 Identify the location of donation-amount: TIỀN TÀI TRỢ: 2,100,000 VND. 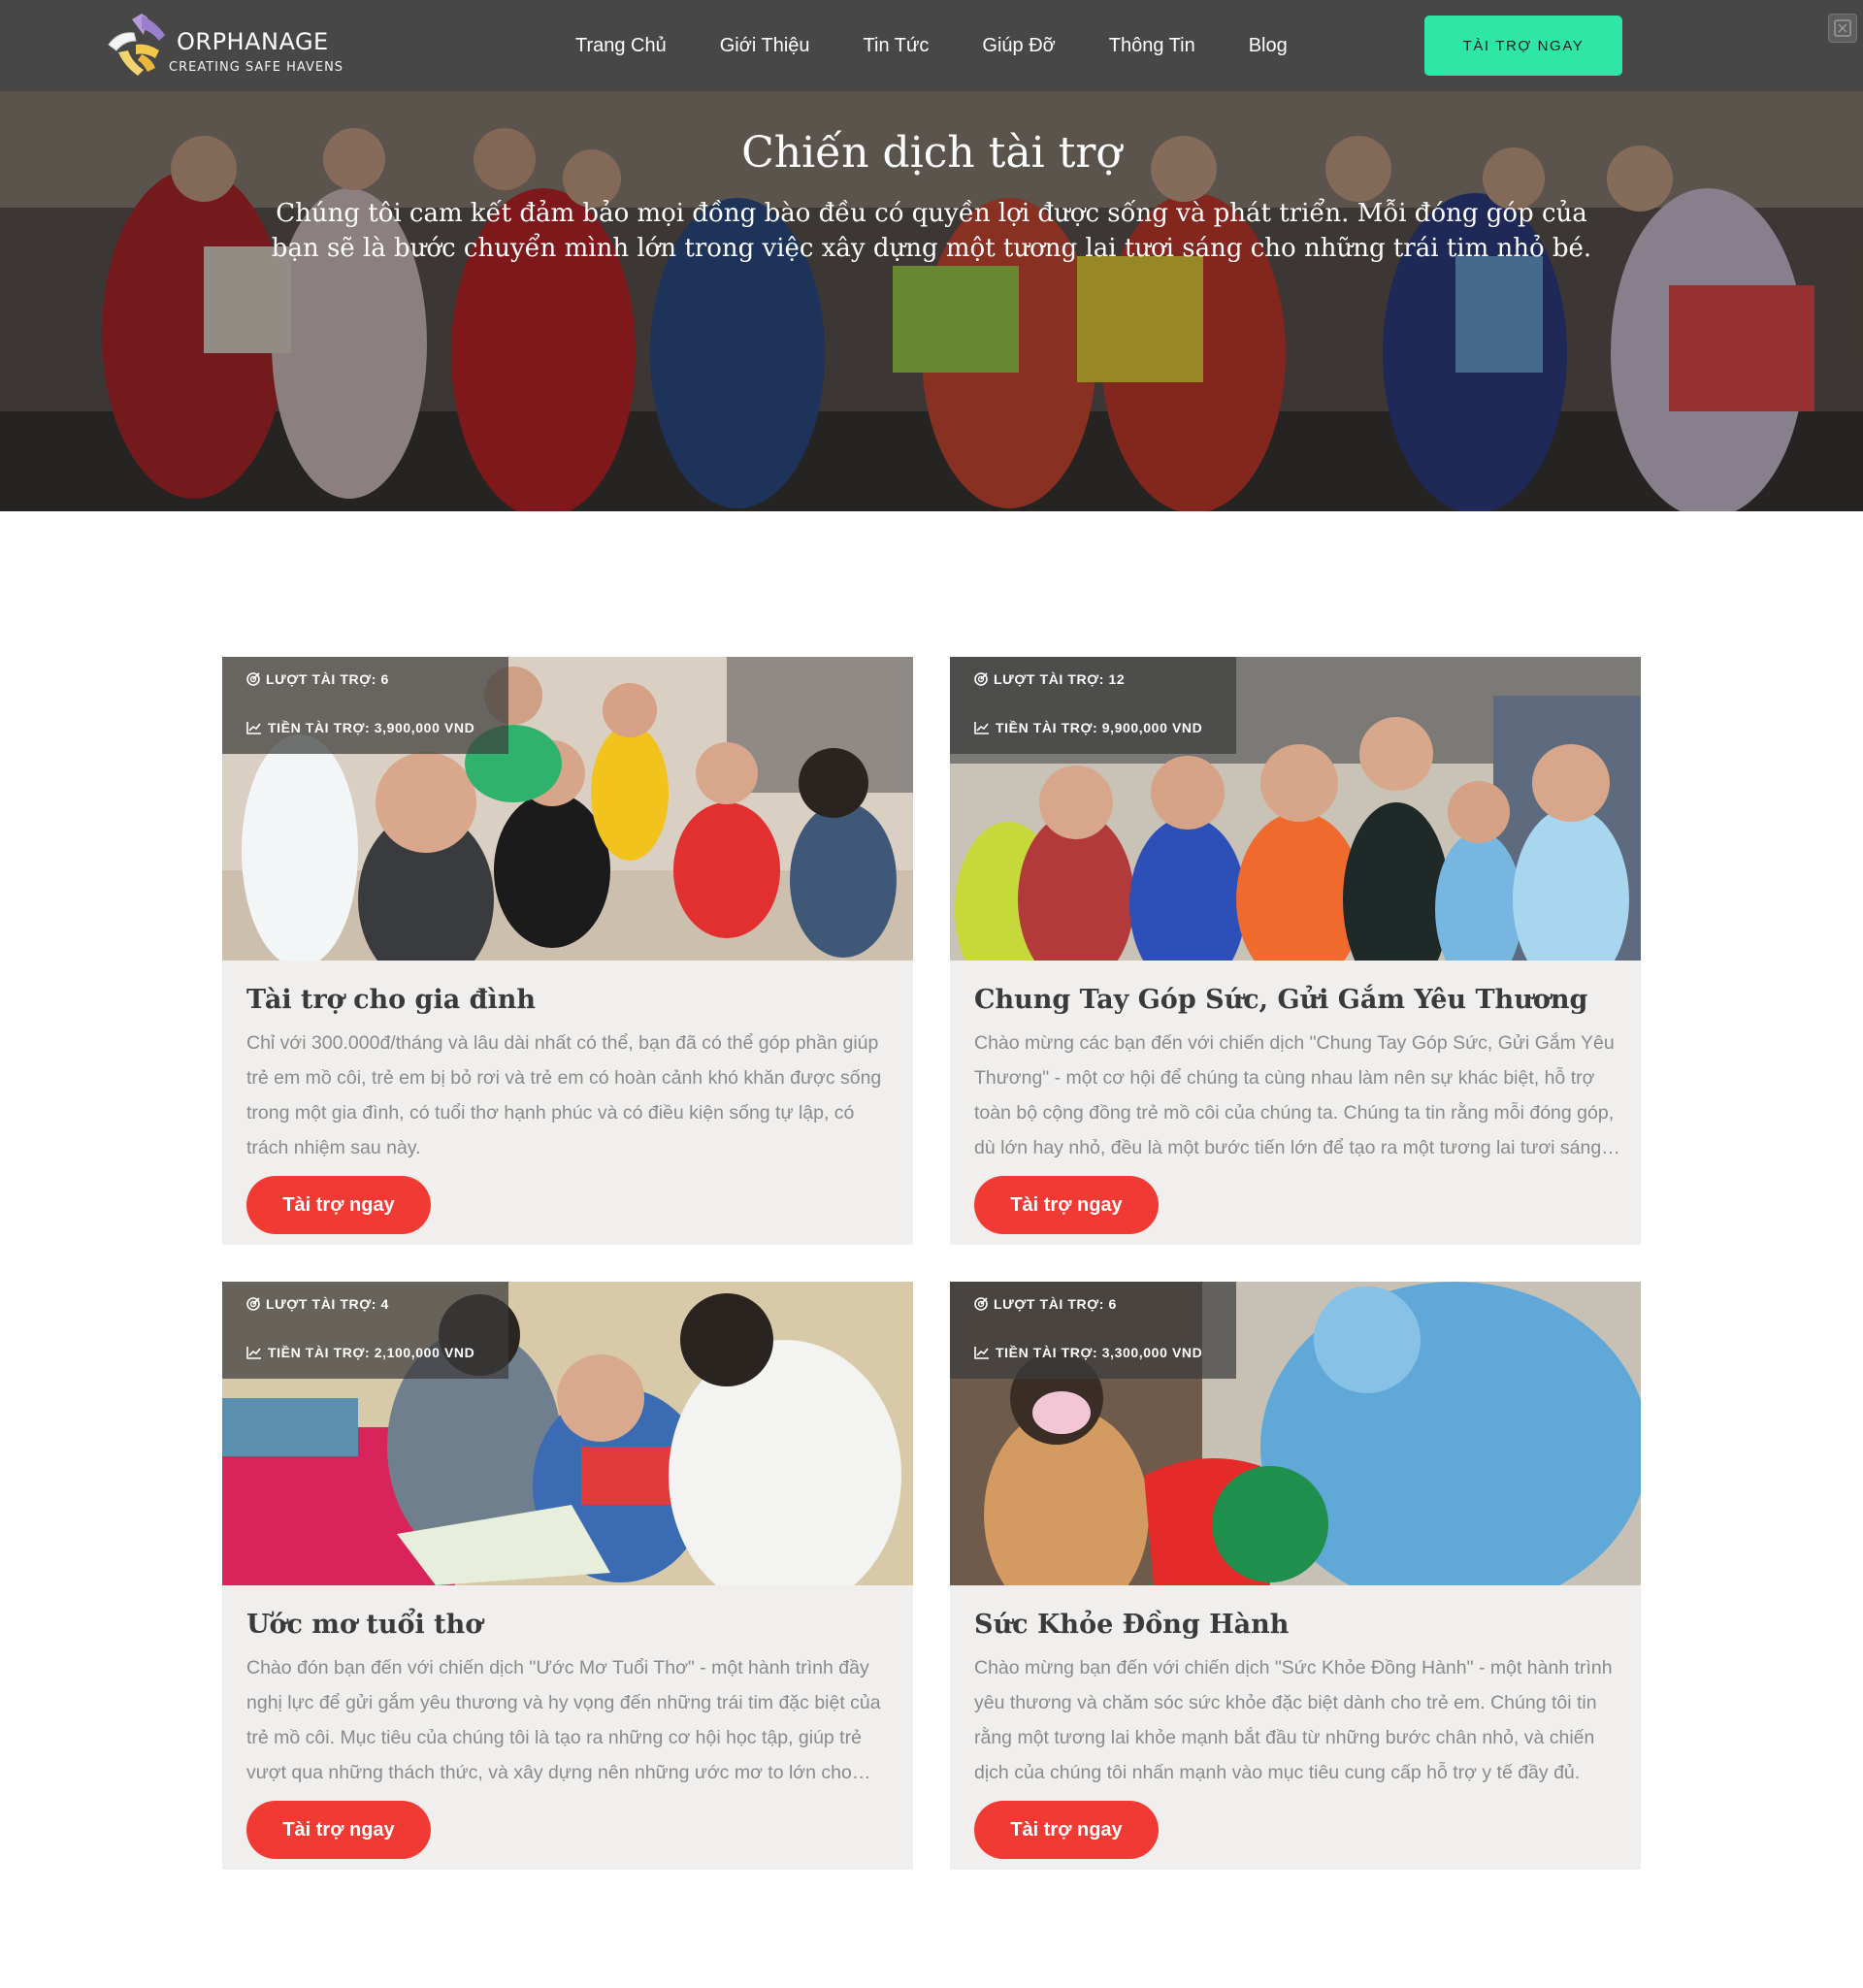
(371, 1352).